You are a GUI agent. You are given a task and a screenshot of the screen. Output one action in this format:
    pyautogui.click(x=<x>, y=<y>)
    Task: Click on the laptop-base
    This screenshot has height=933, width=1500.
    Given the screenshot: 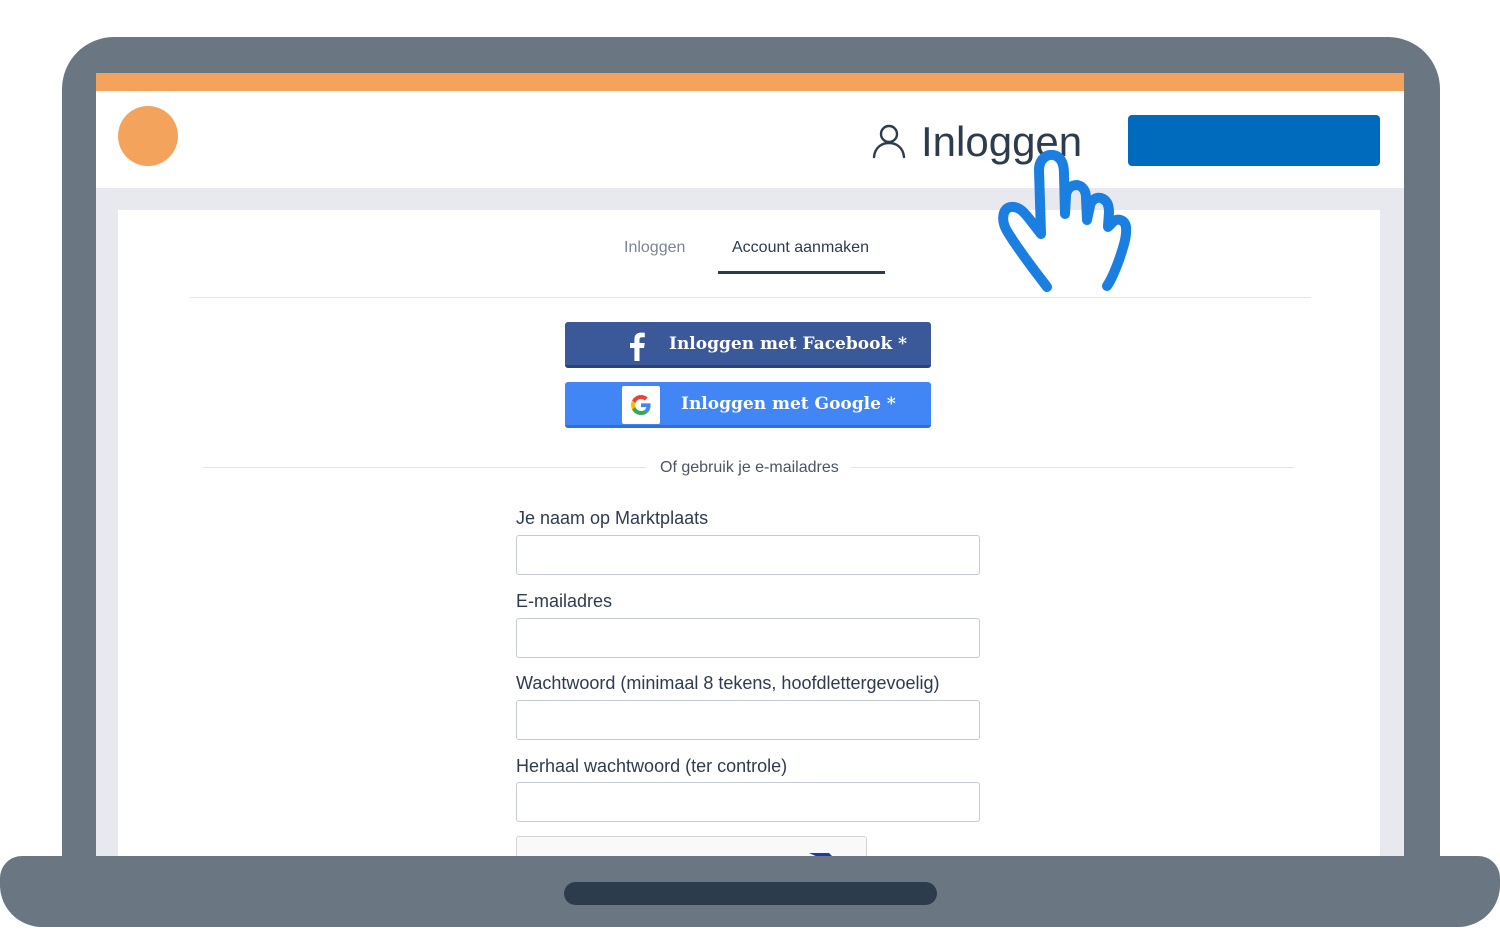 What is the action you would take?
    pyautogui.click(x=750, y=891)
    